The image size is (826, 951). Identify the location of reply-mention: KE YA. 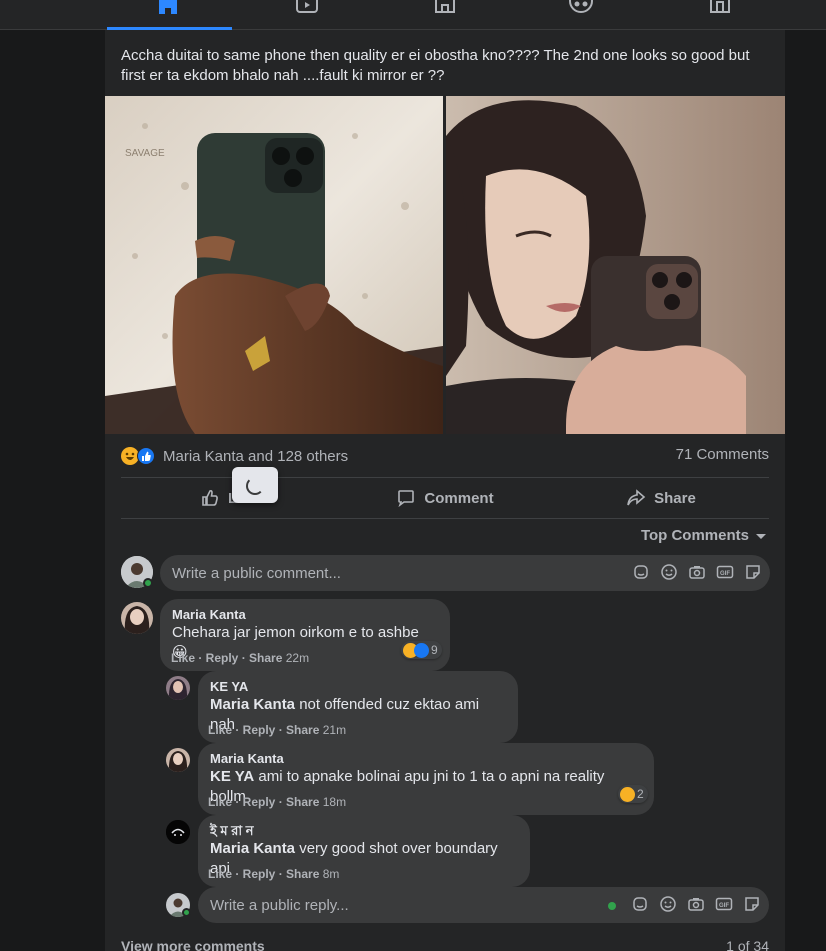
(232, 776).